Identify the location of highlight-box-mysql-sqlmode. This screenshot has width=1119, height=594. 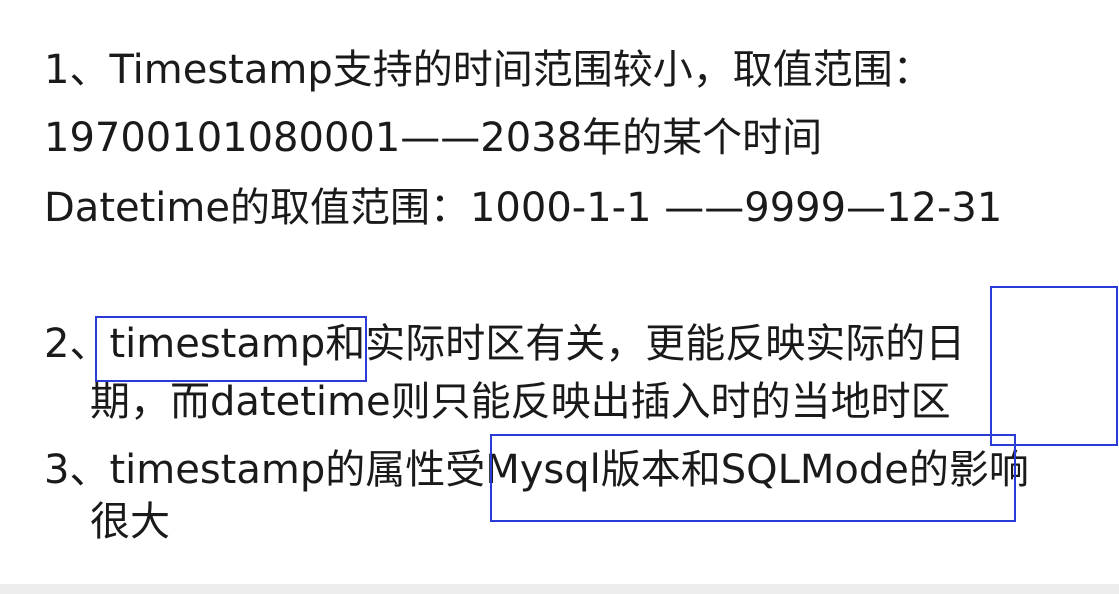
(753, 478).